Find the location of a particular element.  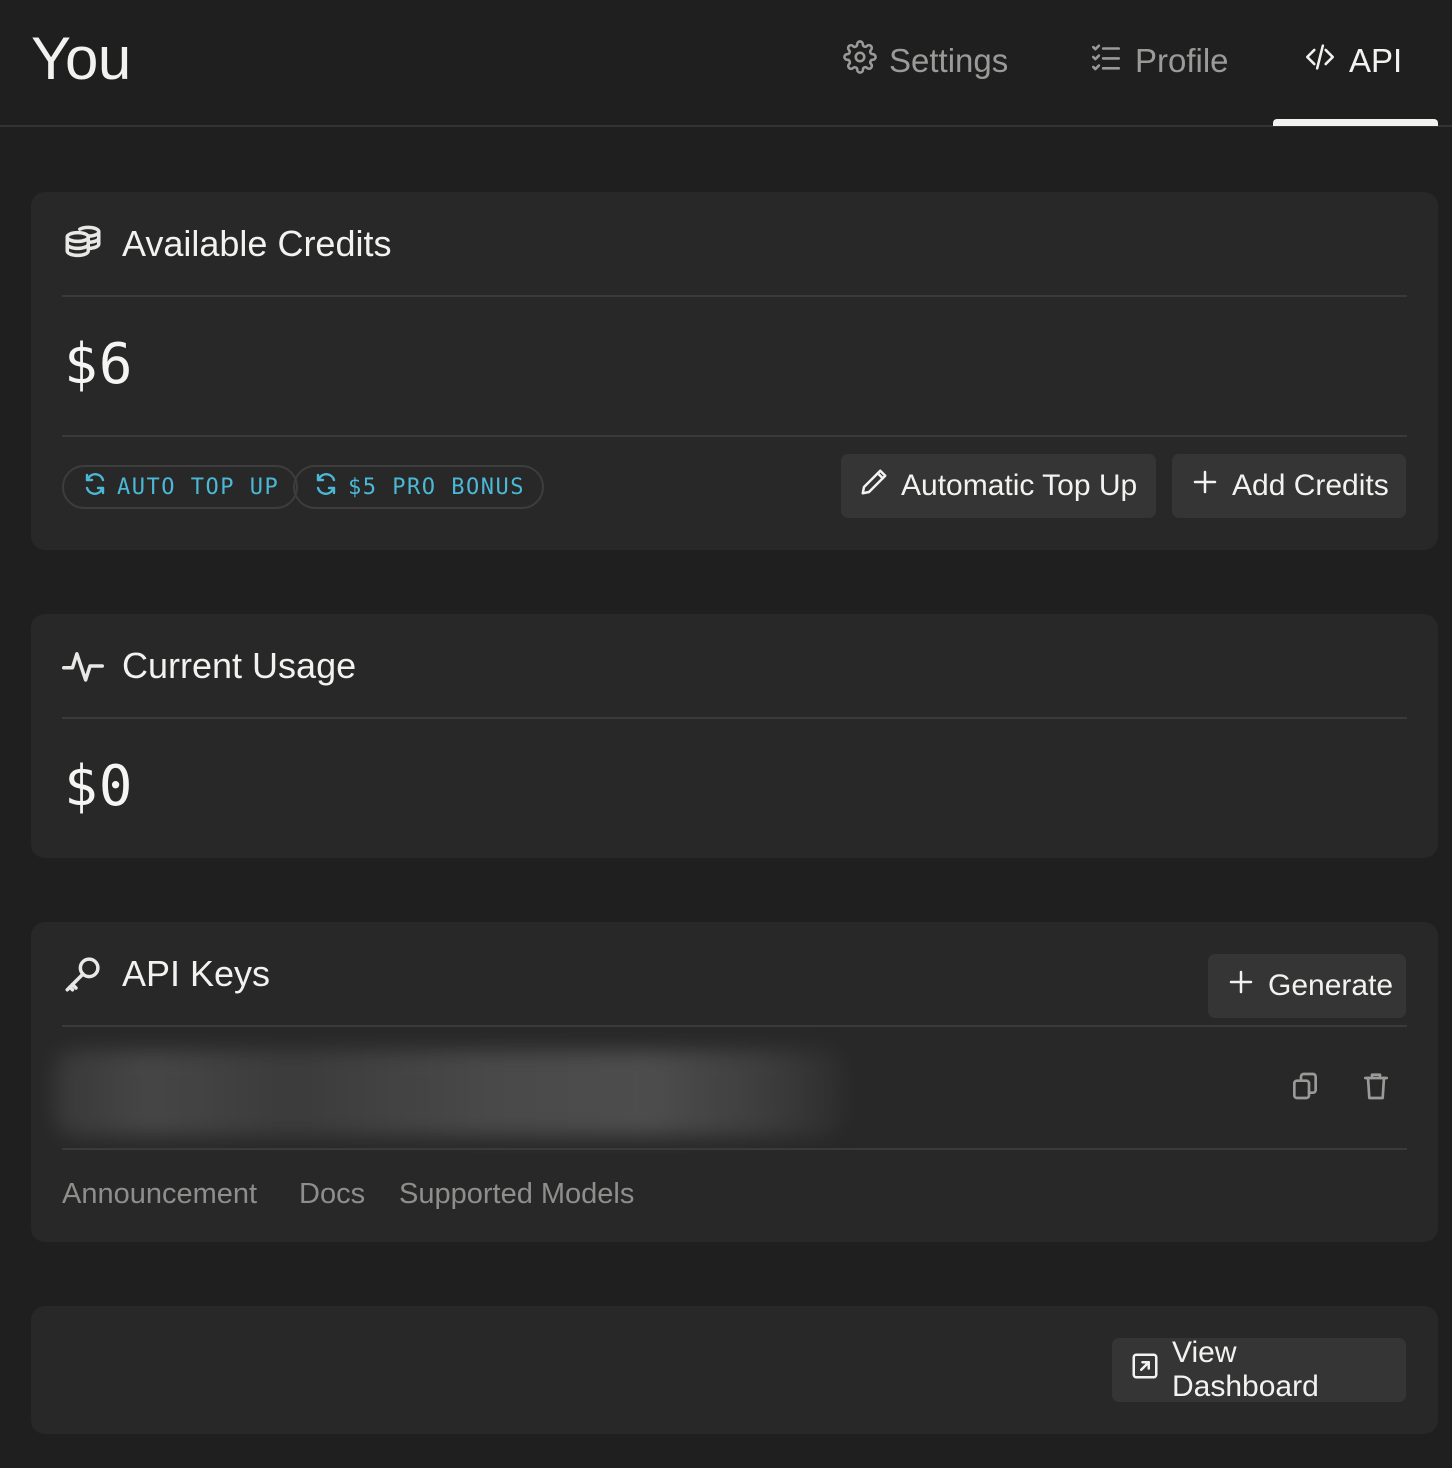

copy-icon is located at coordinates (1305, 1086).